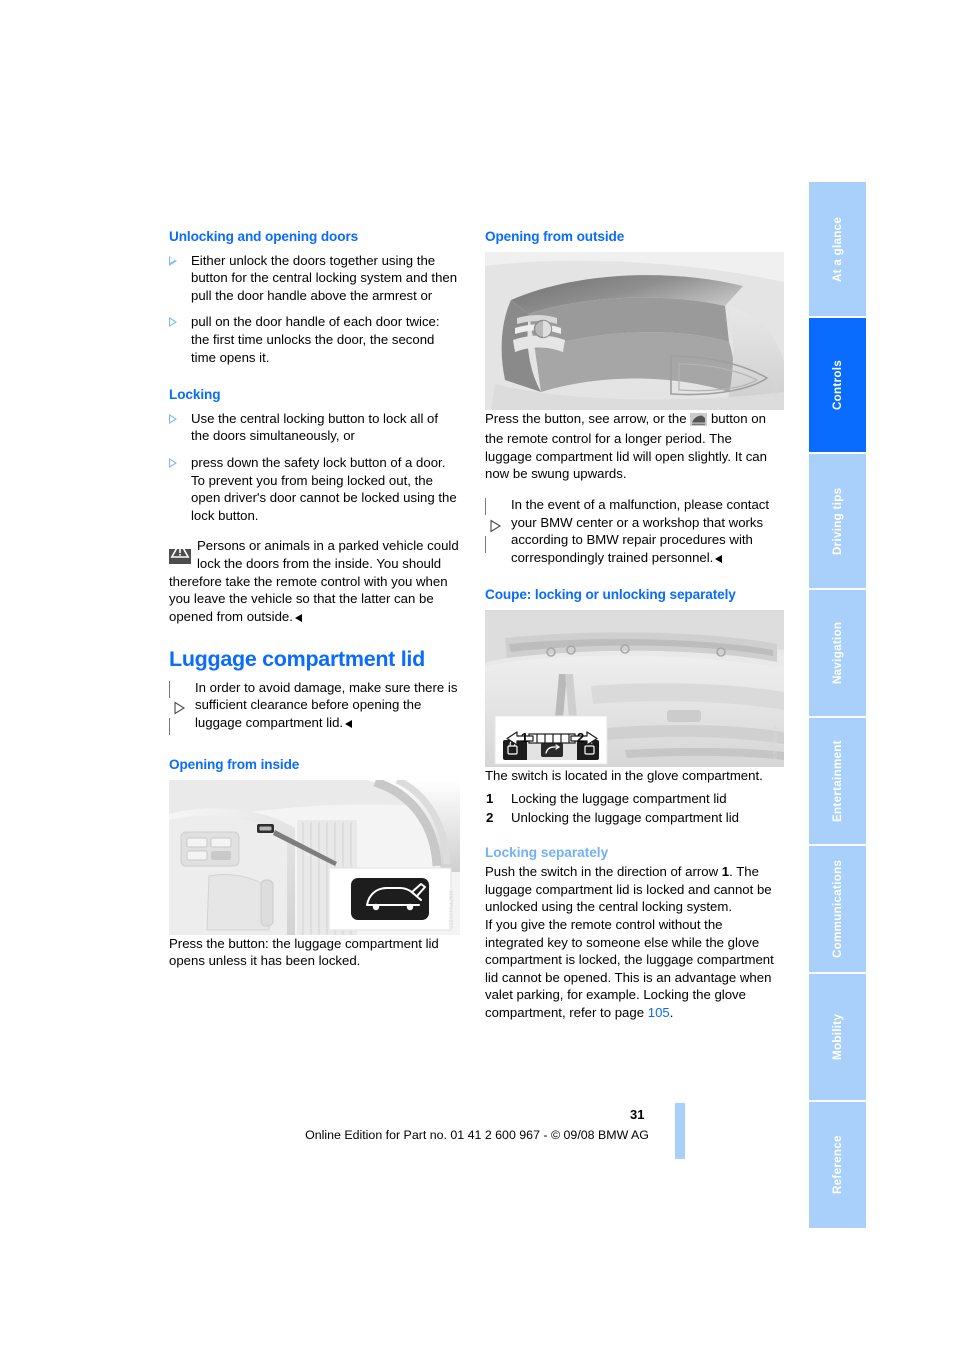  Describe the element at coordinates (659, 1012) in the screenshot. I see `page-reference-link: 105` at that location.